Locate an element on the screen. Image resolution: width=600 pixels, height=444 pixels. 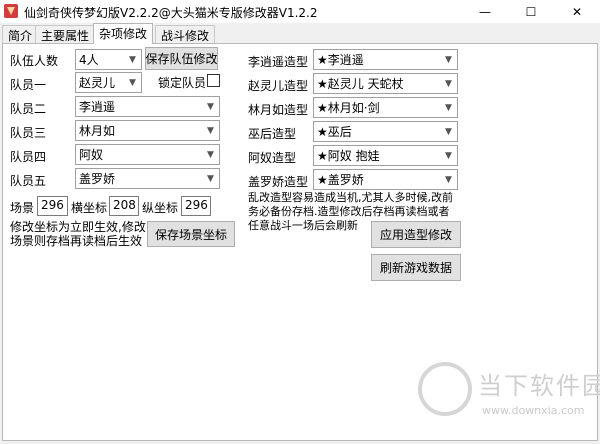
close-icon: ✕ is located at coordinates (577, 11).